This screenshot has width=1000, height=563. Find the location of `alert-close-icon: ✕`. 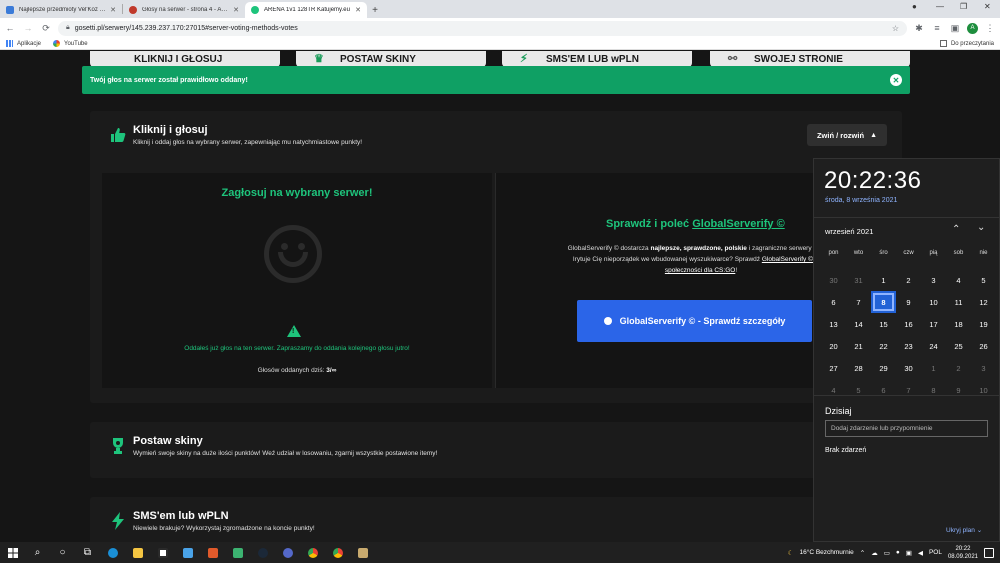

alert-close-icon: ✕ is located at coordinates (896, 80).